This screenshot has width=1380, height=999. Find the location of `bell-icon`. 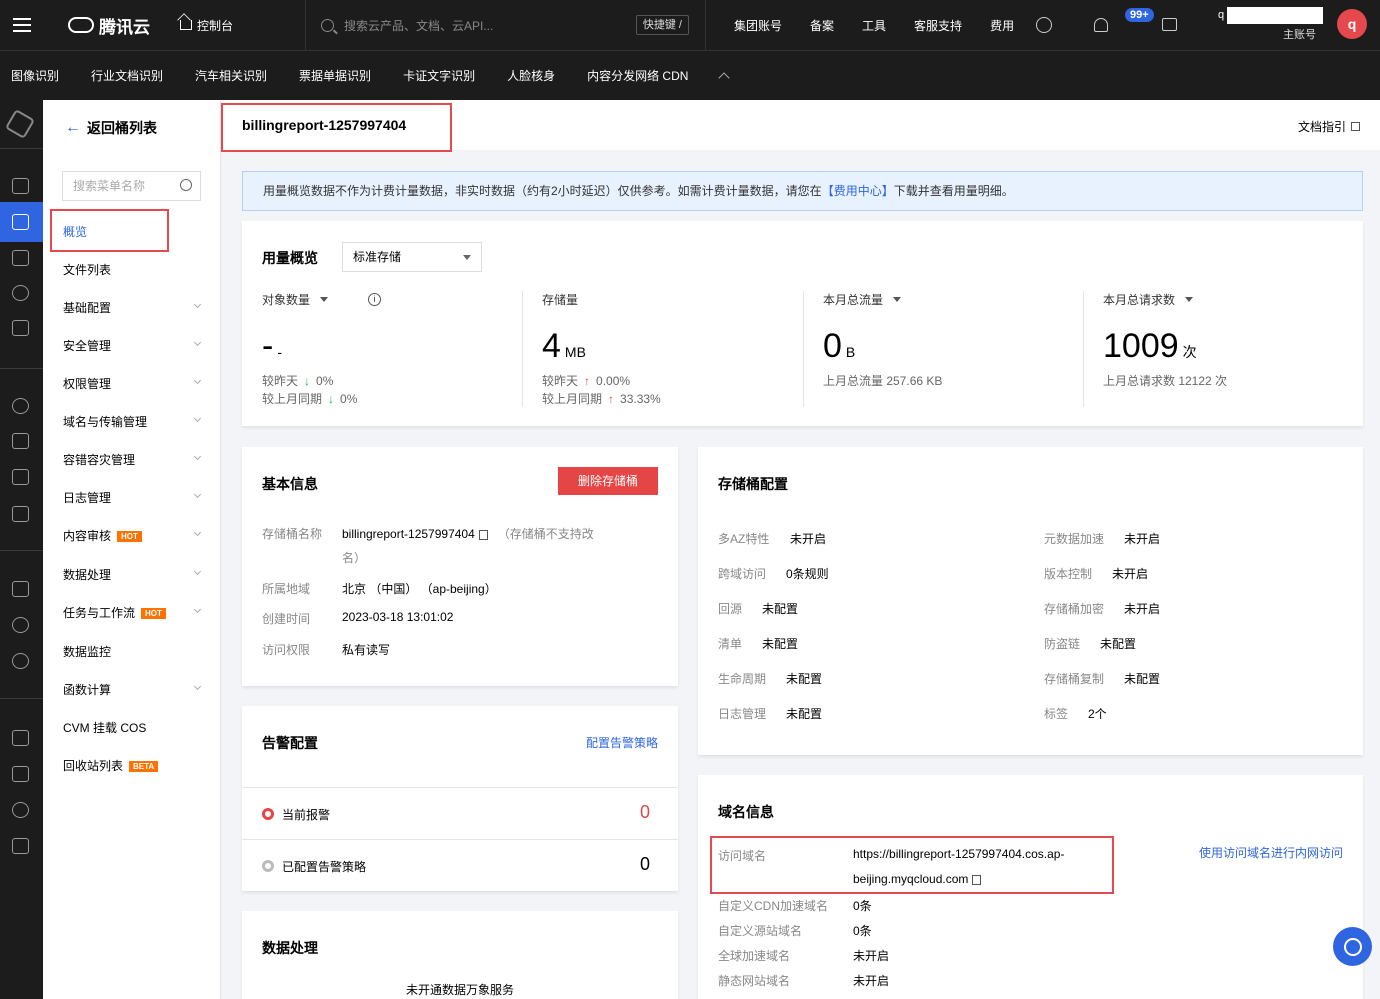

bell-icon is located at coordinates (1101, 25).